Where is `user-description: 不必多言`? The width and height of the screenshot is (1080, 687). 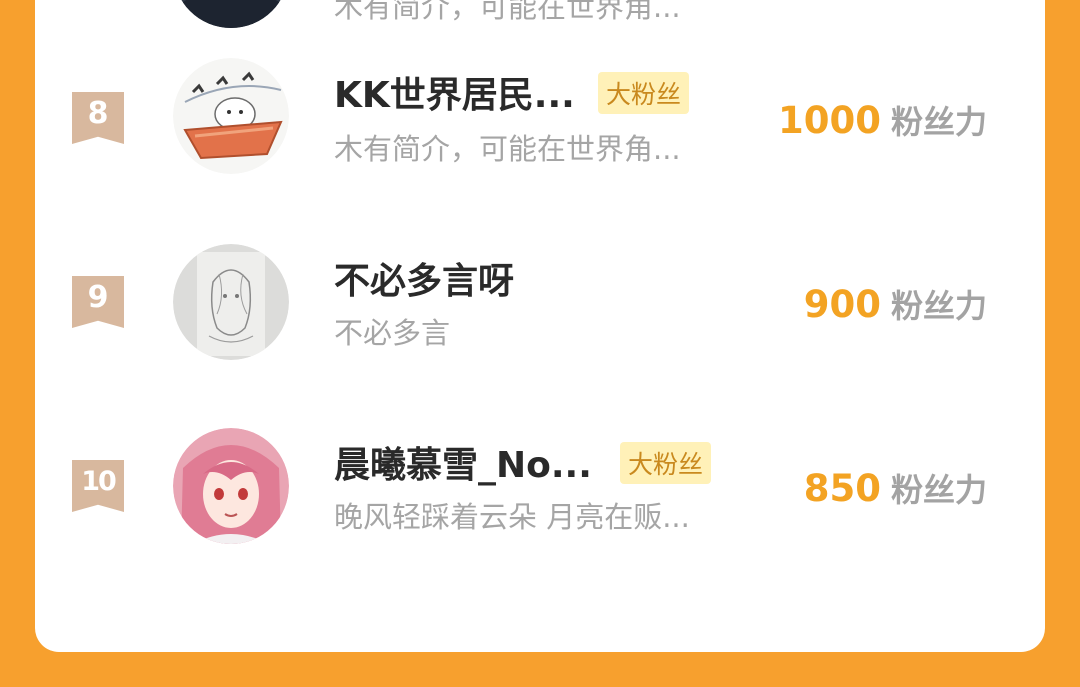 user-description: 不必多言 is located at coordinates (392, 333).